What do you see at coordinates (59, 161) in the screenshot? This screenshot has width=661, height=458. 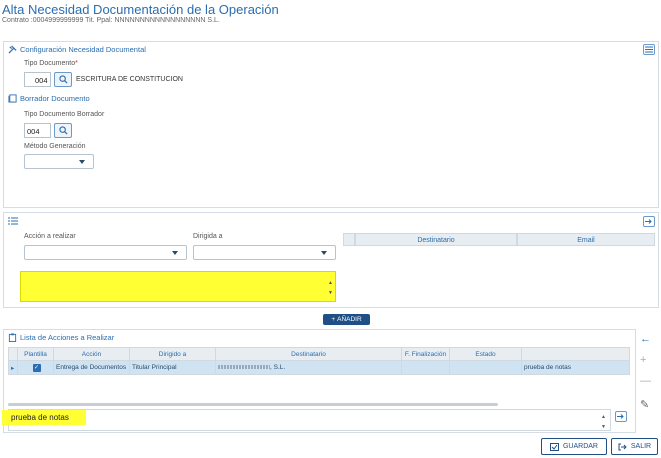 I see `metodo-generacion-select` at bounding box center [59, 161].